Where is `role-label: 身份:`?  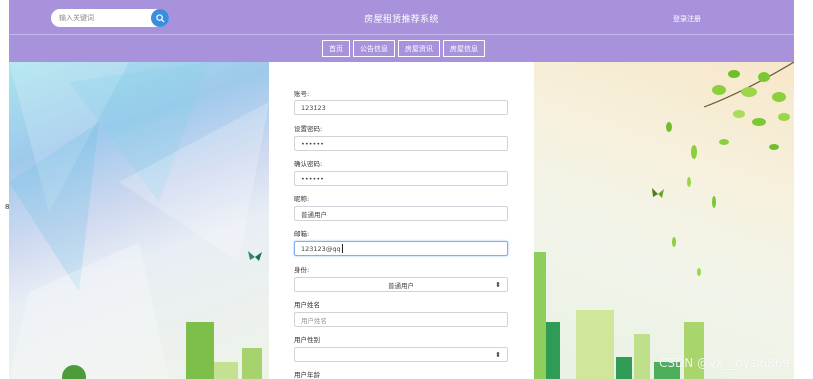
role-label: 身份: is located at coordinates (302, 270).